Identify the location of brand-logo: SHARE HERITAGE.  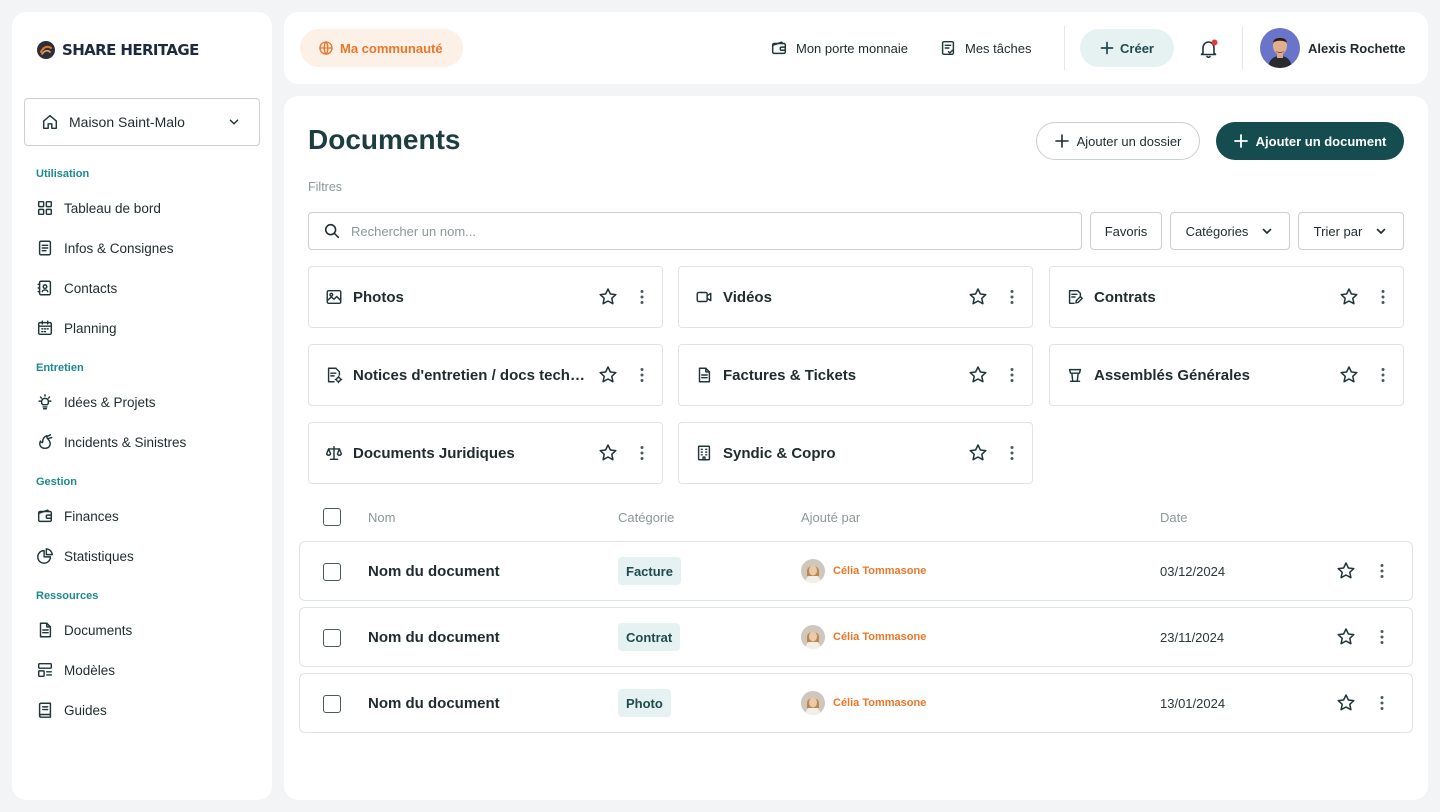
(117, 50).